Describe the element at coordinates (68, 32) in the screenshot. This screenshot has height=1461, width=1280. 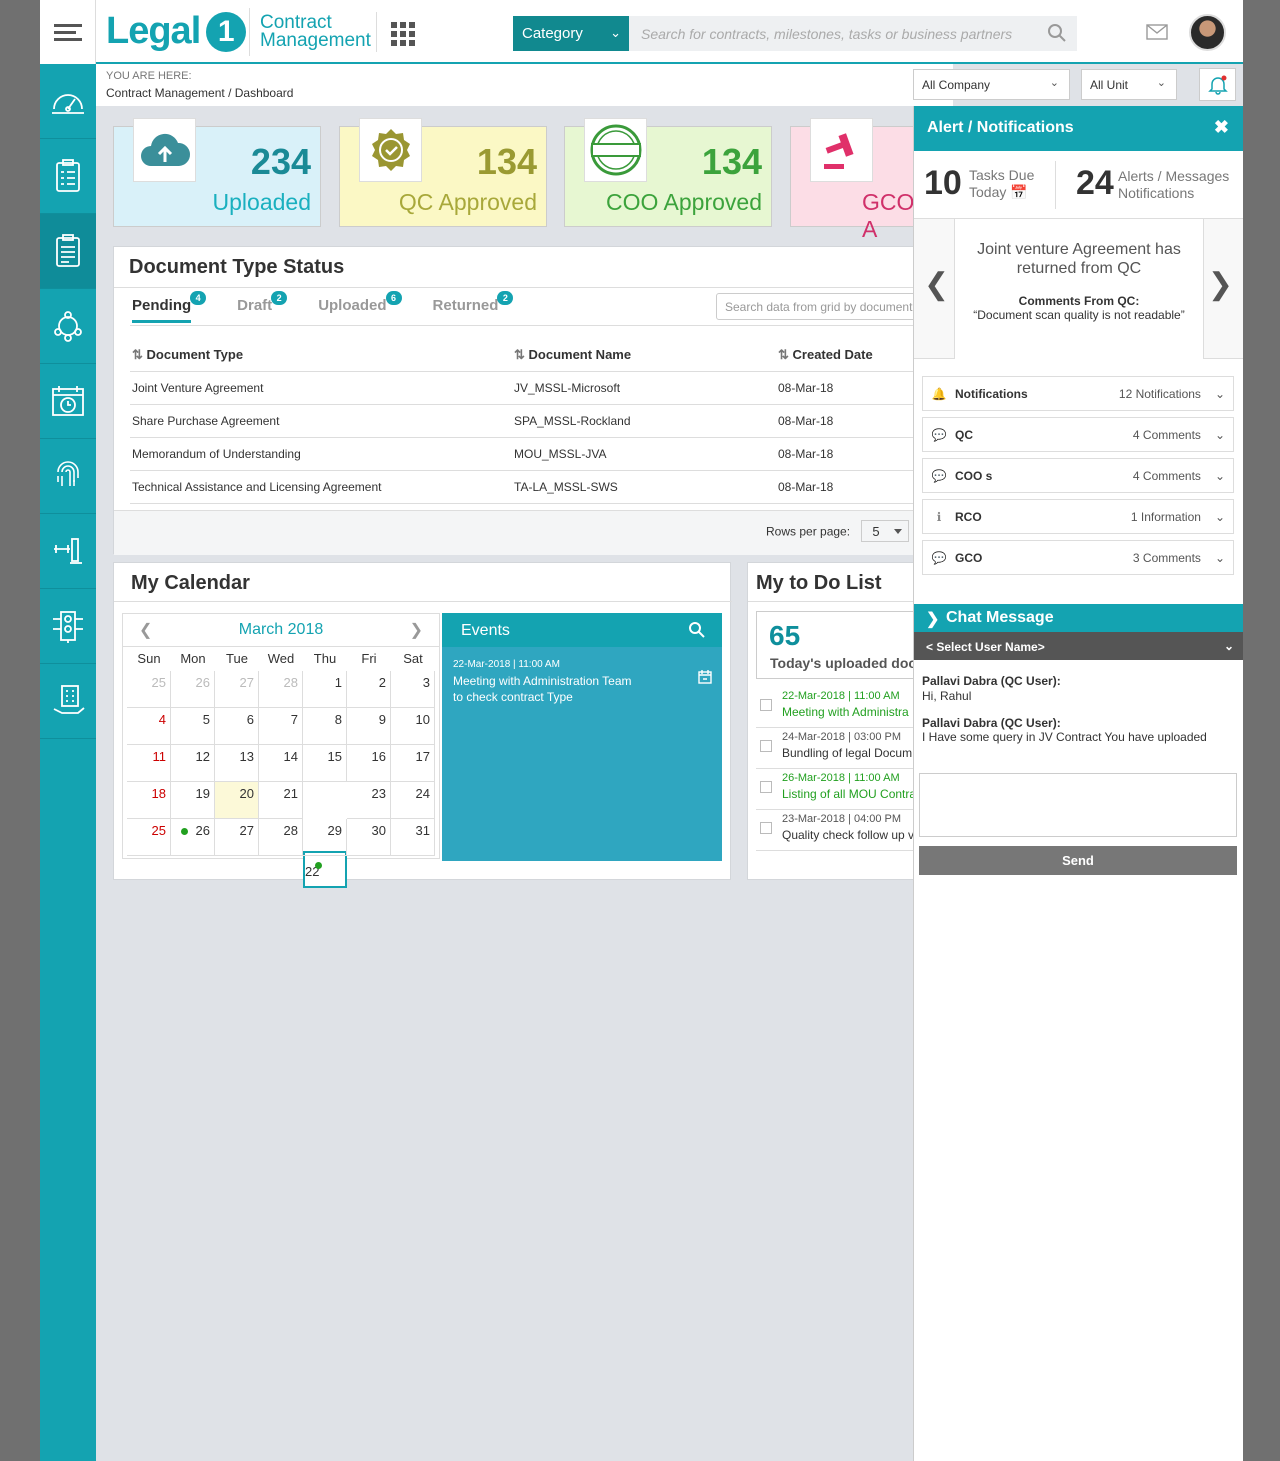
I see `menu-toggle-button` at that location.